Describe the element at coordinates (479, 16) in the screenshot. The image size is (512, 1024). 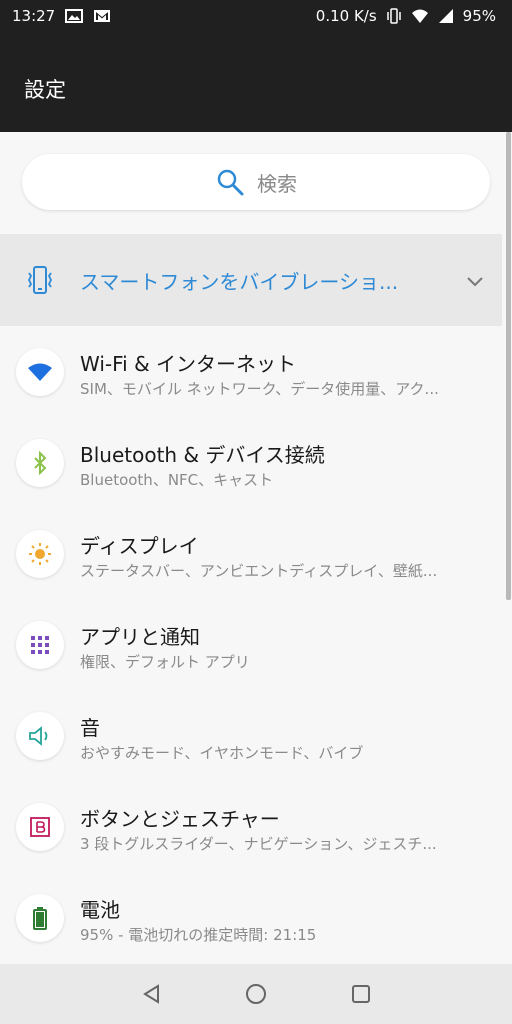
I see `battery-percent: 95%` at that location.